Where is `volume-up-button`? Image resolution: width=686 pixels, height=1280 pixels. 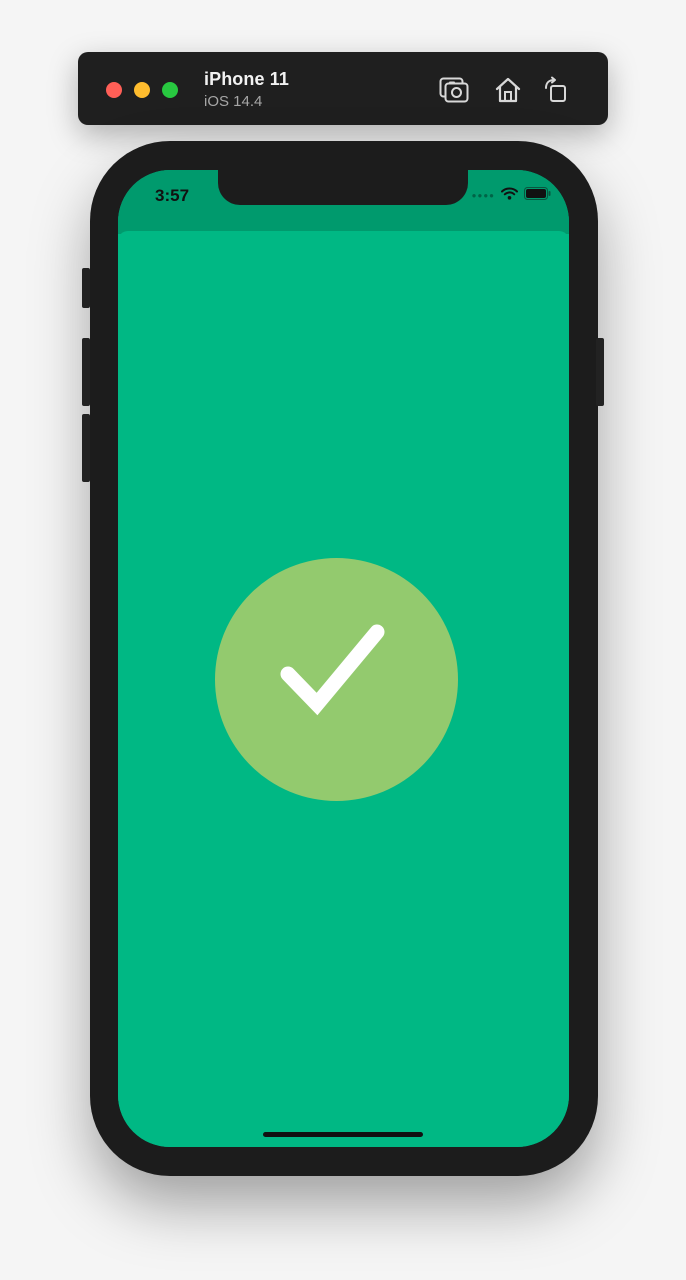
volume-up-button is located at coordinates (86, 372).